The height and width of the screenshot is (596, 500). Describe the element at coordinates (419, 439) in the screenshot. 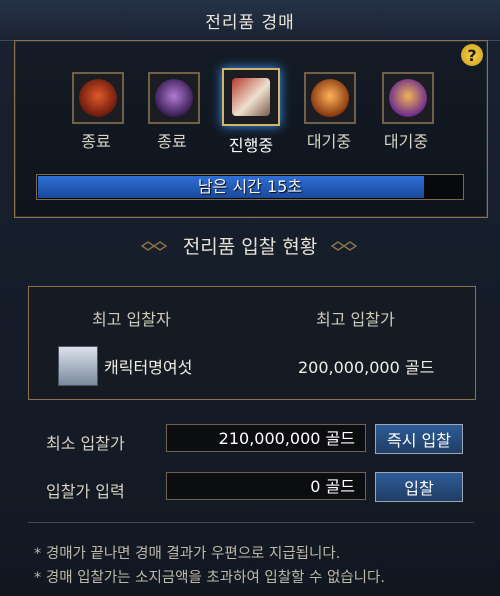

I see `instant-bid-button: 즉시 입찰` at that location.